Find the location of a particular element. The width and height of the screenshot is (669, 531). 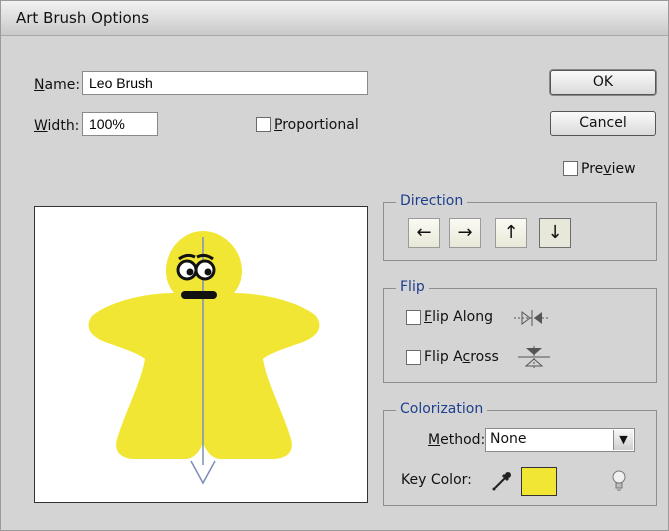

method-select: None ▼ is located at coordinates (560, 440).